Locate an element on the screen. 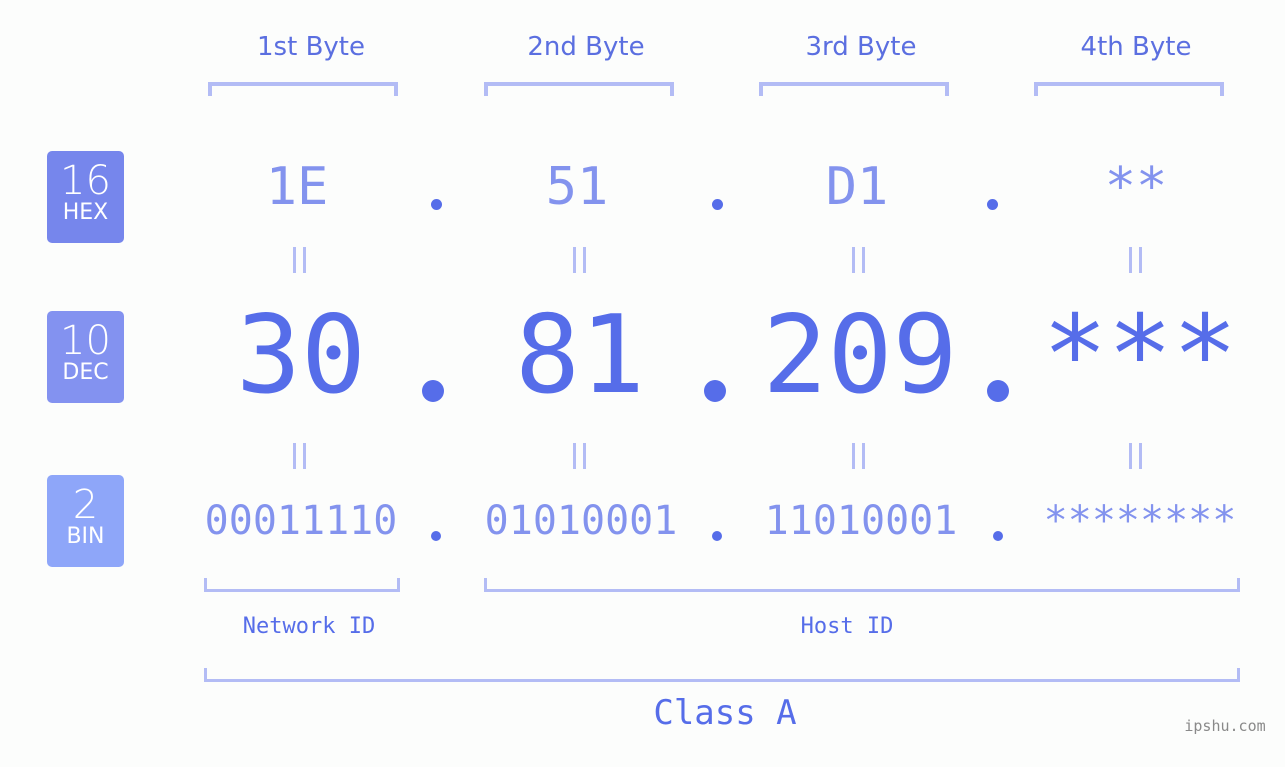 This screenshot has height=767, width=1285. bin-octet-2: 01010001 is located at coordinates (581, 521).